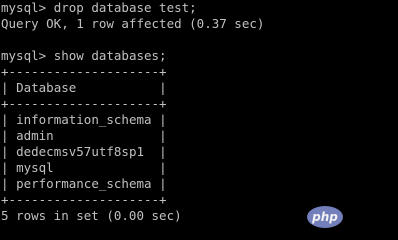 The width and height of the screenshot is (398, 240). I want to click on table-header-cell: Database, so click(88, 87).